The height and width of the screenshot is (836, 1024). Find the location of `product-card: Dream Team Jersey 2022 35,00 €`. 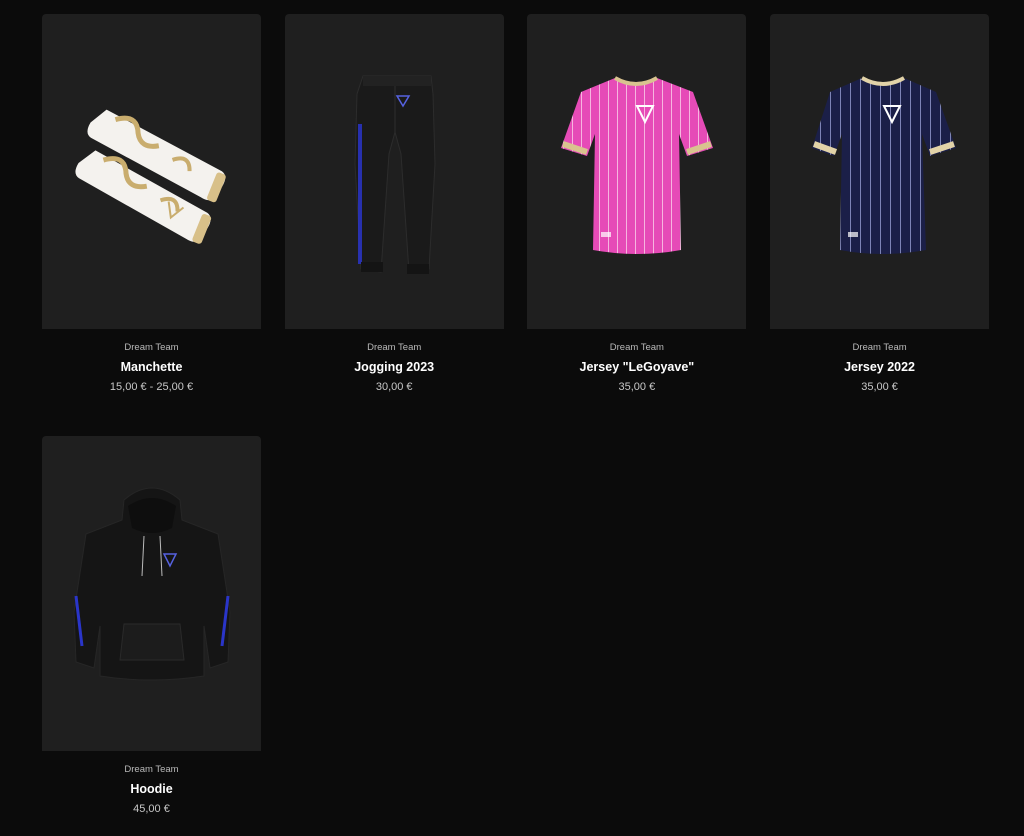

product-card: Dream Team Jersey 2022 35,00 € is located at coordinates (880, 214).